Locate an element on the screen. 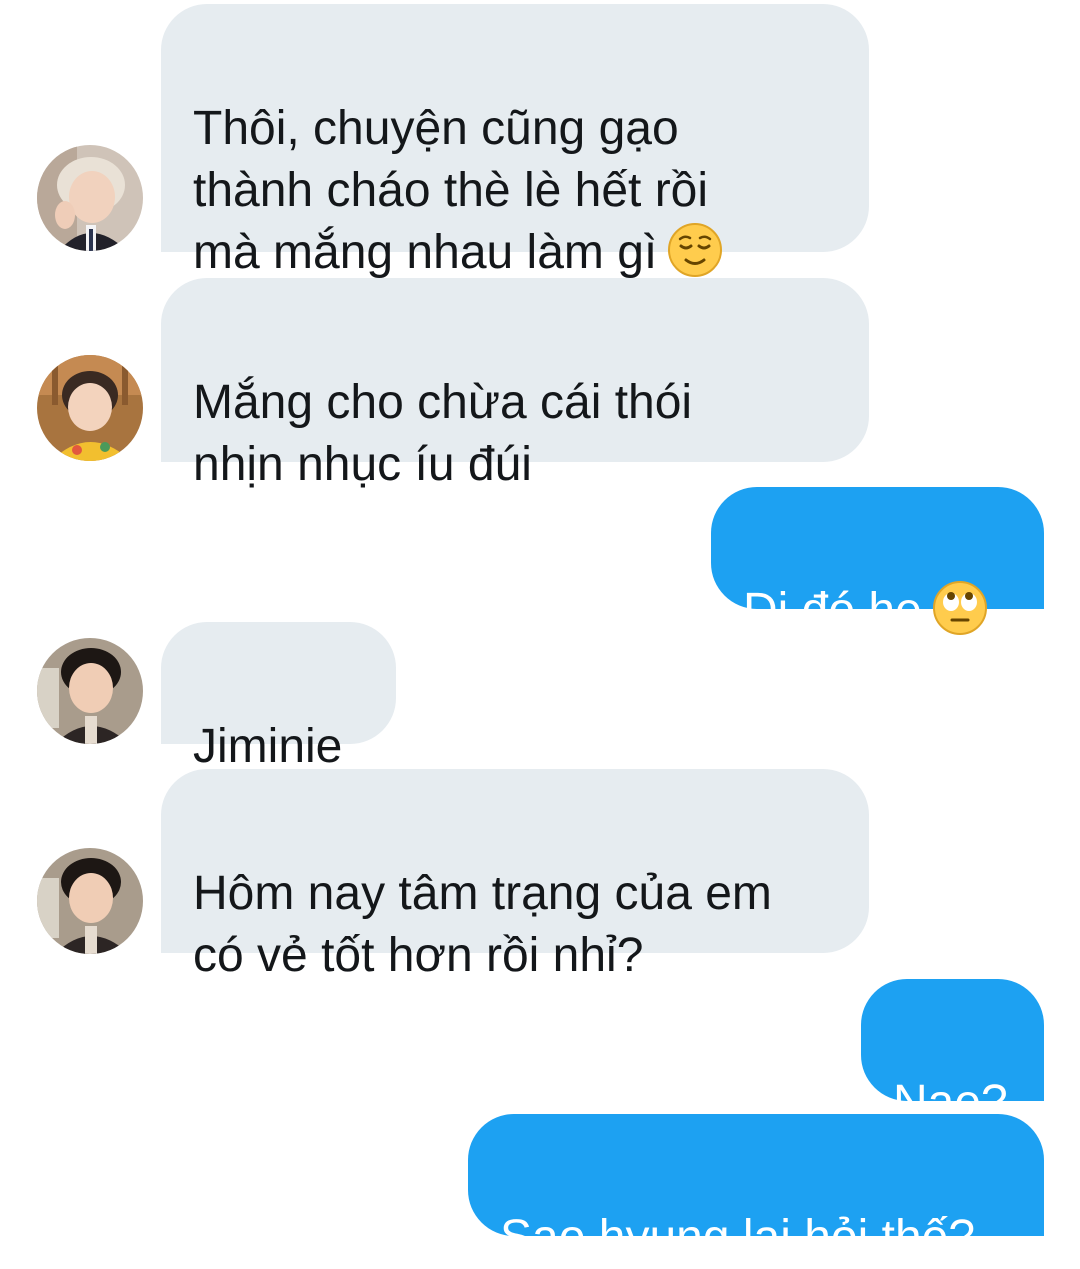 The width and height of the screenshot is (1080, 1269). message-text: Sao hyung lại hỏi thế? is located at coordinates (738, 1237).